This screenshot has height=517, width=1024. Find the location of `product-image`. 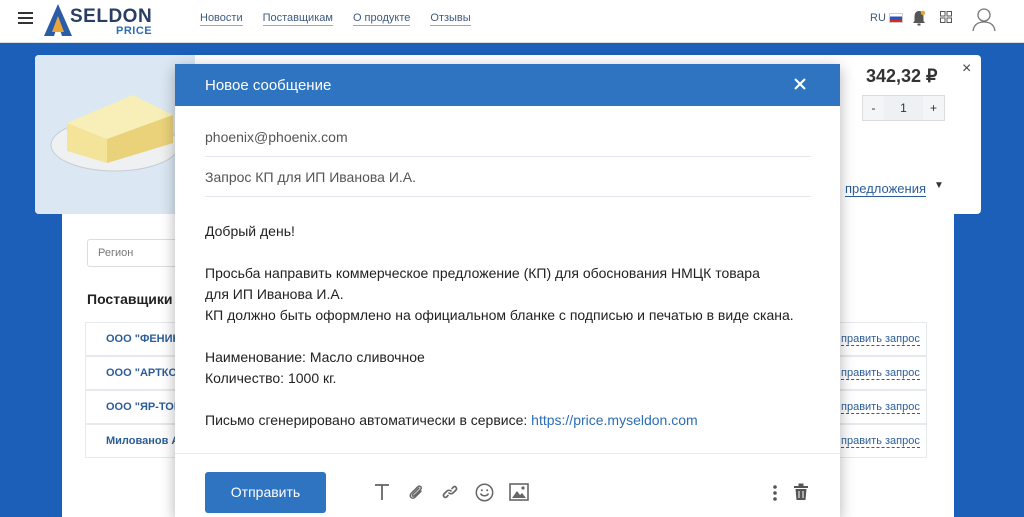

product-image is located at coordinates (115, 134).